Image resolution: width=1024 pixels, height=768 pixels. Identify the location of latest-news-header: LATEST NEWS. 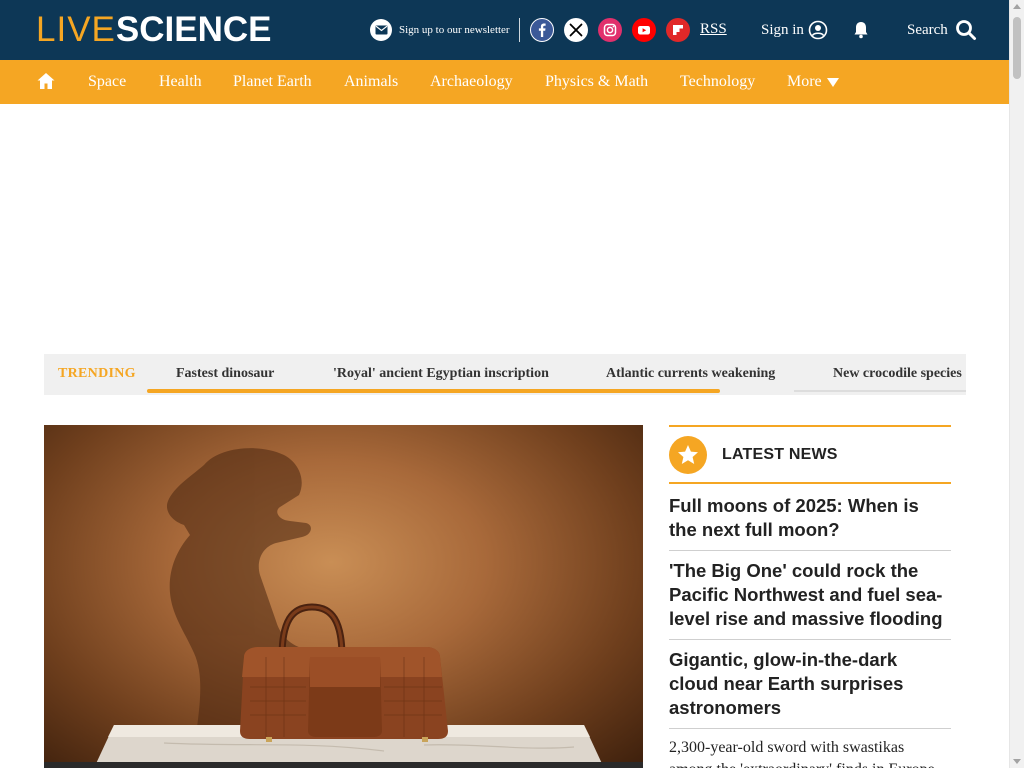
(810, 455).